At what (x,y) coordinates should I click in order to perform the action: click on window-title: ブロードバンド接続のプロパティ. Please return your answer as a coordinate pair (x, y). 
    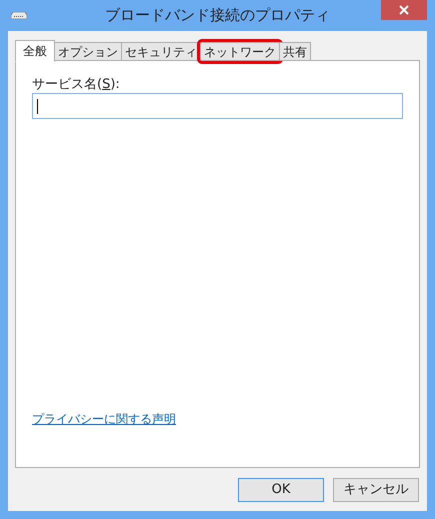
    Looking at the image, I should click on (217, 15).